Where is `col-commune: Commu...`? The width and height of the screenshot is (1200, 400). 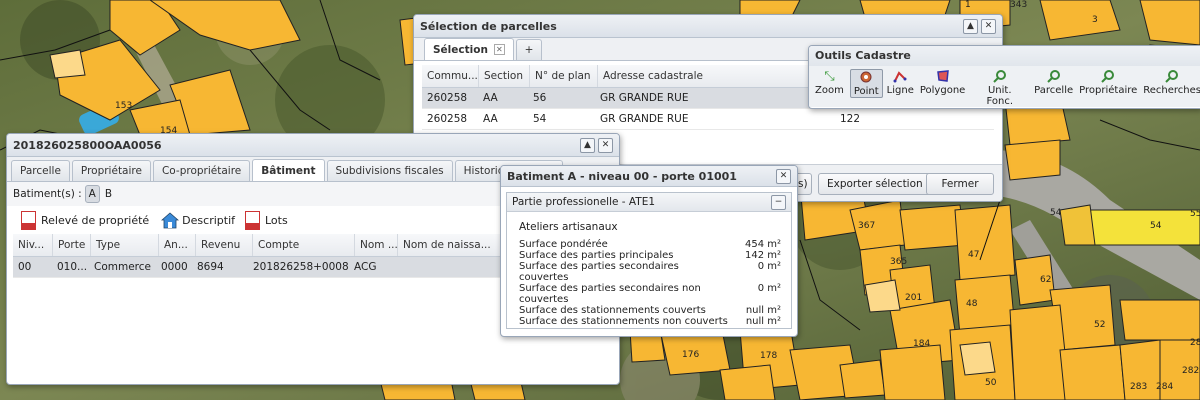 col-commune: Commu... is located at coordinates (450, 76).